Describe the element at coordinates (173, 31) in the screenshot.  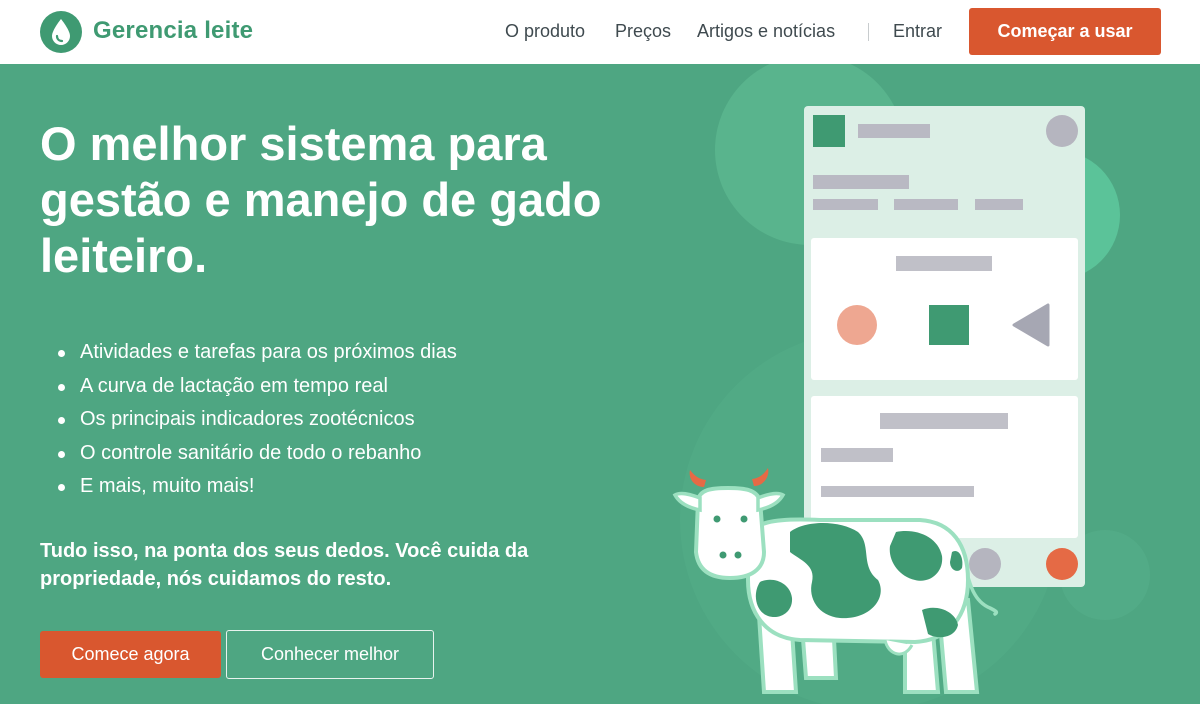
I see `brand-name: Gerencia leite` at that location.